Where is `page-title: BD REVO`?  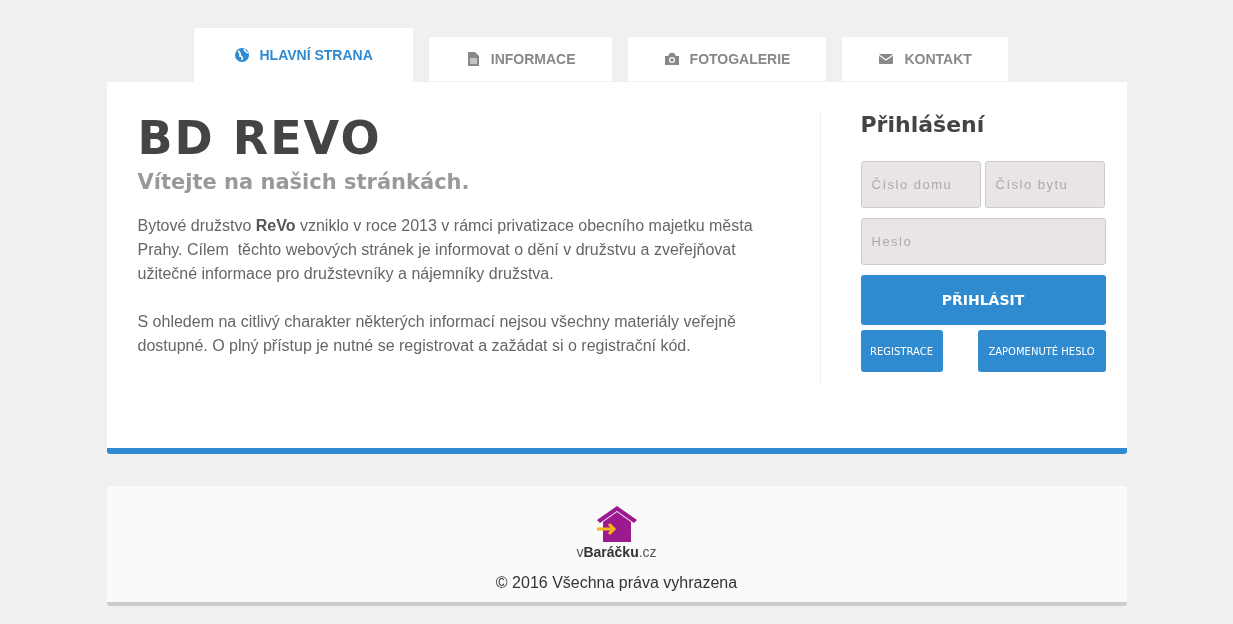 page-title: BD REVO is located at coordinates (260, 138).